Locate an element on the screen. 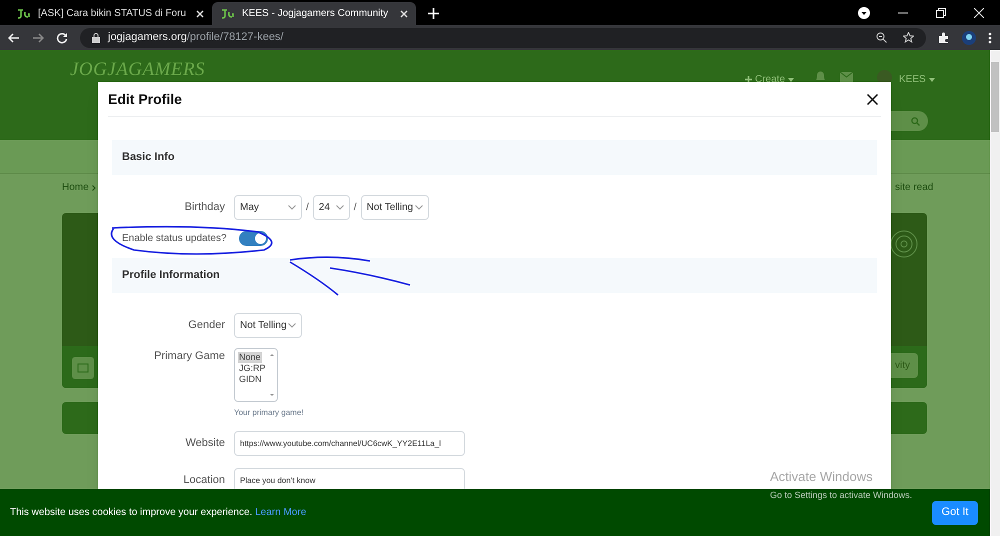 This screenshot has width=1000, height=536. minimize-icon is located at coordinates (903, 13).